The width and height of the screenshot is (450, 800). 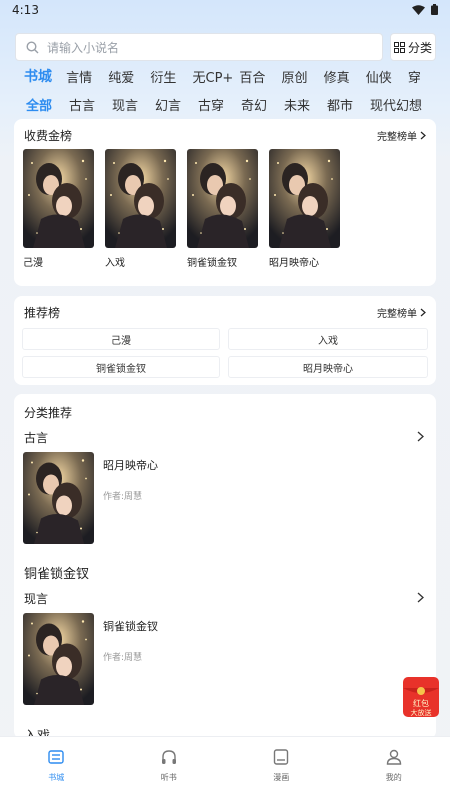 I want to click on subtab-xianyan: 现言, so click(x=133, y=104).